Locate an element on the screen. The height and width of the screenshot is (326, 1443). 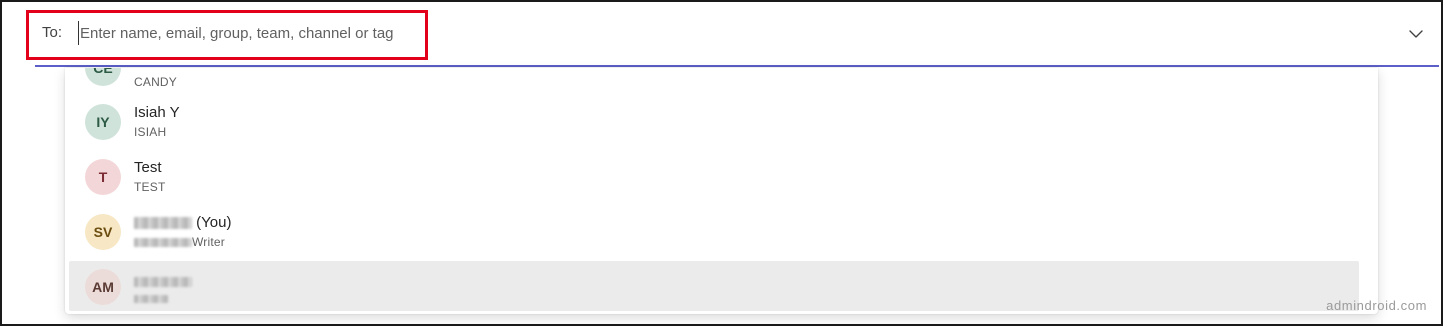
avatar: SV is located at coordinates (103, 232).